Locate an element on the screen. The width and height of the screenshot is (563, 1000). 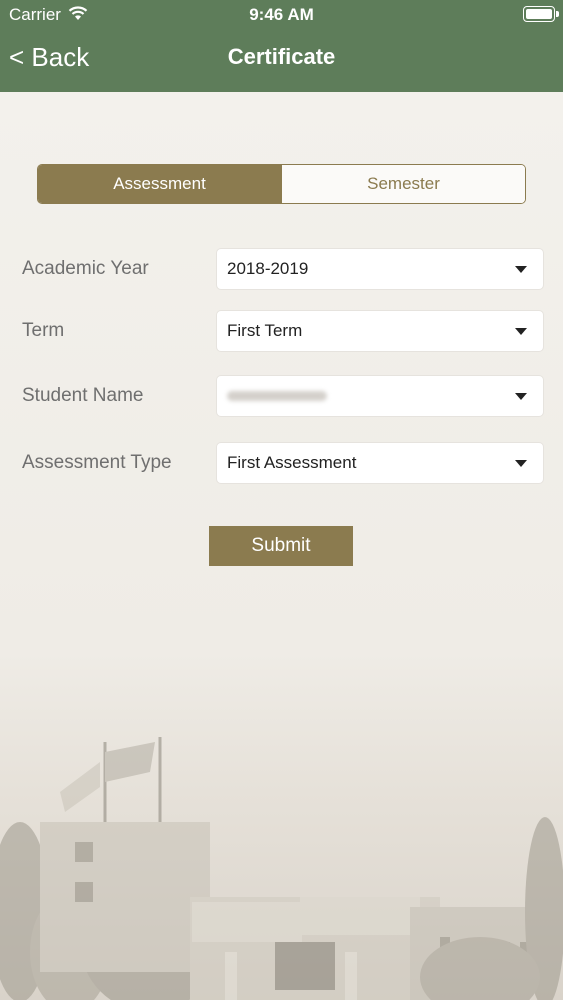
term-row: Term First Term is located at coordinates (281, 331).